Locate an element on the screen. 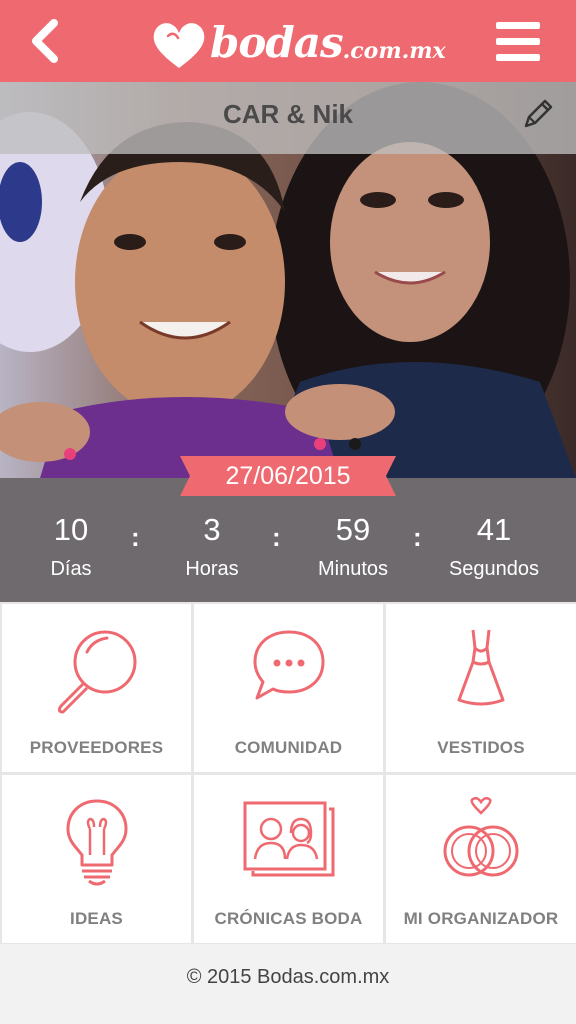 The height and width of the screenshot is (1024, 576). copyright-text: © 2015 Bodas.com.mx is located at coordinates (288, 977).